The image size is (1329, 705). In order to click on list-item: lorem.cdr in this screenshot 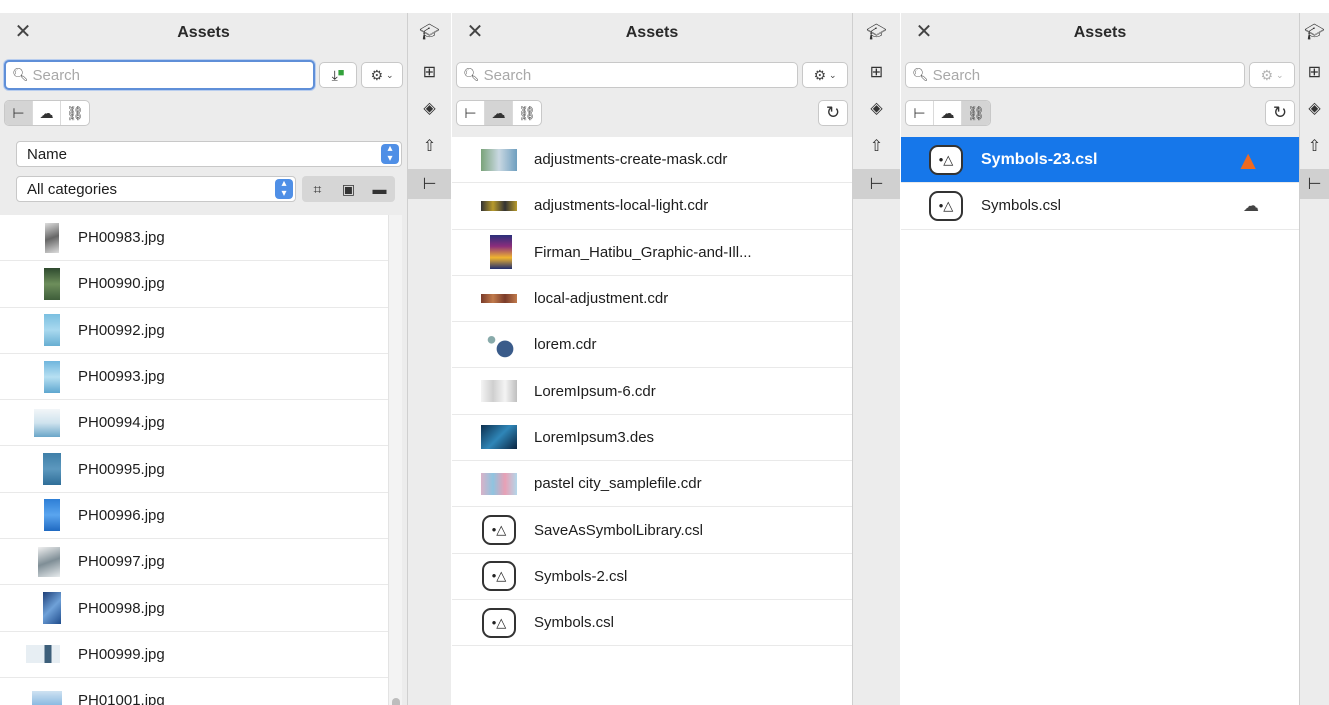, I will do `click(652, 345)`.